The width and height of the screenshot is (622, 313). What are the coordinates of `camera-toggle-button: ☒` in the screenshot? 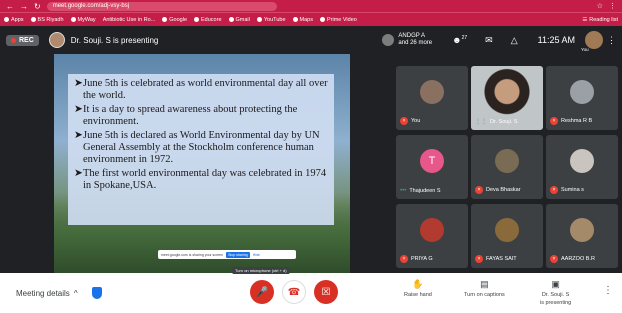 It's located at (326, 292).